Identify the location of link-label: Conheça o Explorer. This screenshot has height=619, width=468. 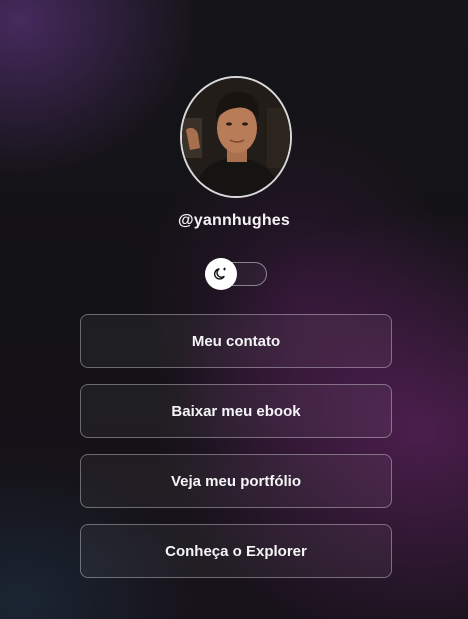
(236, 551).